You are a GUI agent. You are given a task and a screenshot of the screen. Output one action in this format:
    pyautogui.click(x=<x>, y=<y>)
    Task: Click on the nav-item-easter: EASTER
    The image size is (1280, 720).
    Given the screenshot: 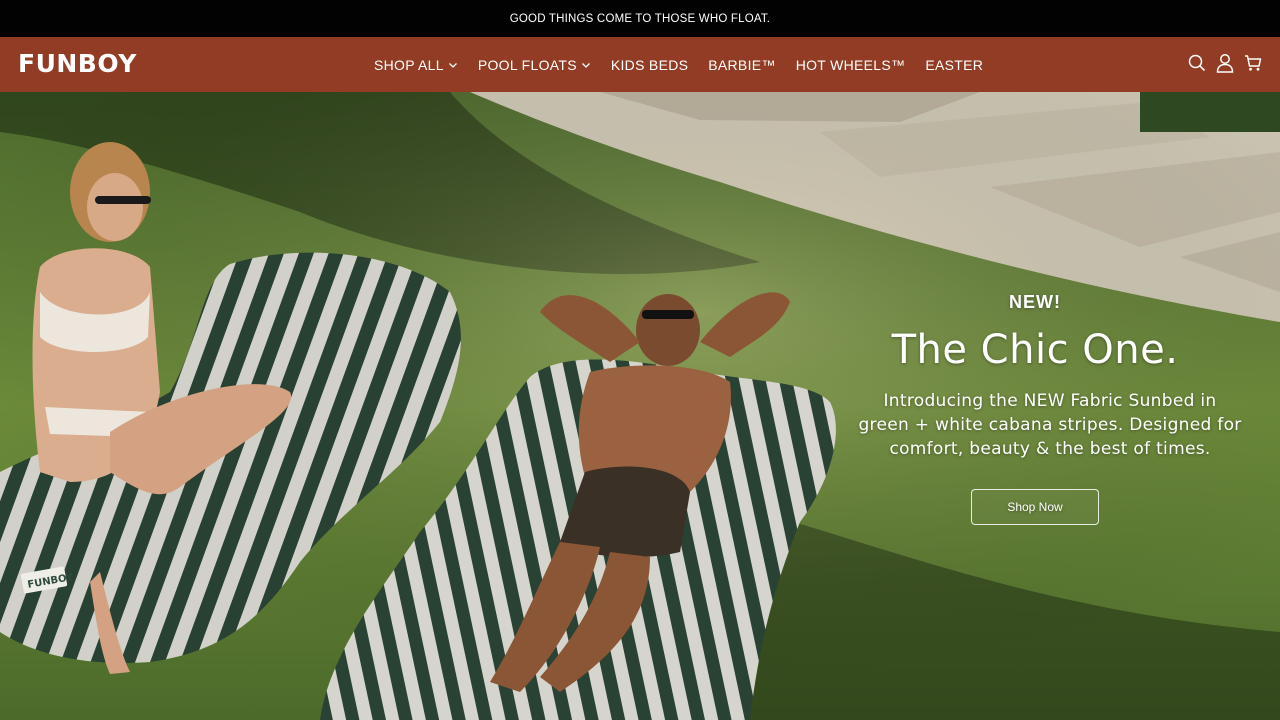 What is the action you would take?
    pyautogui.click(x=954, y=65)
    